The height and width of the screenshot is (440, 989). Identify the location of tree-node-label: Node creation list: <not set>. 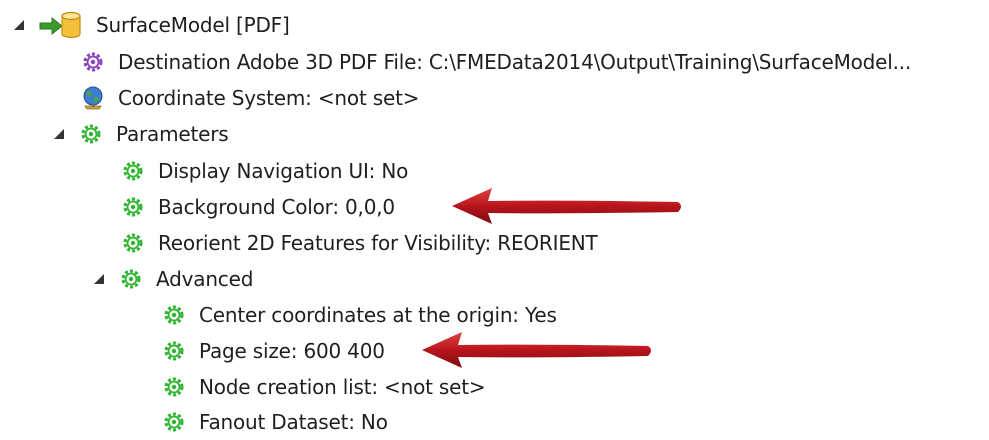
(342, 387).